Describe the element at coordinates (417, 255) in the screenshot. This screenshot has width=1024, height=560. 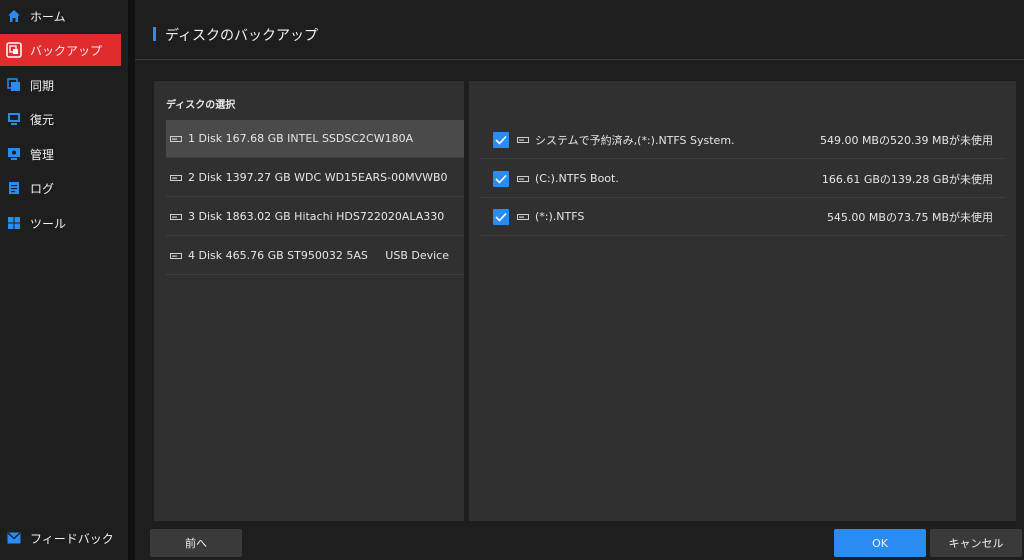
I see `disk-device-type: USB Device` at that location.